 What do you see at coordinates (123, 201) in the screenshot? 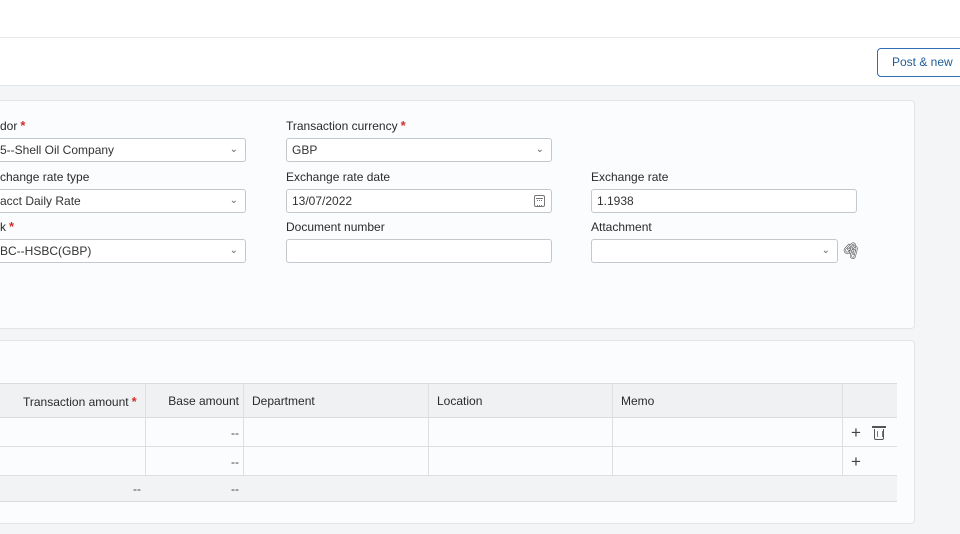
I see `exchange-rate-type-select: acct Daily Rate ⌄` at bounding box center [123, 201].